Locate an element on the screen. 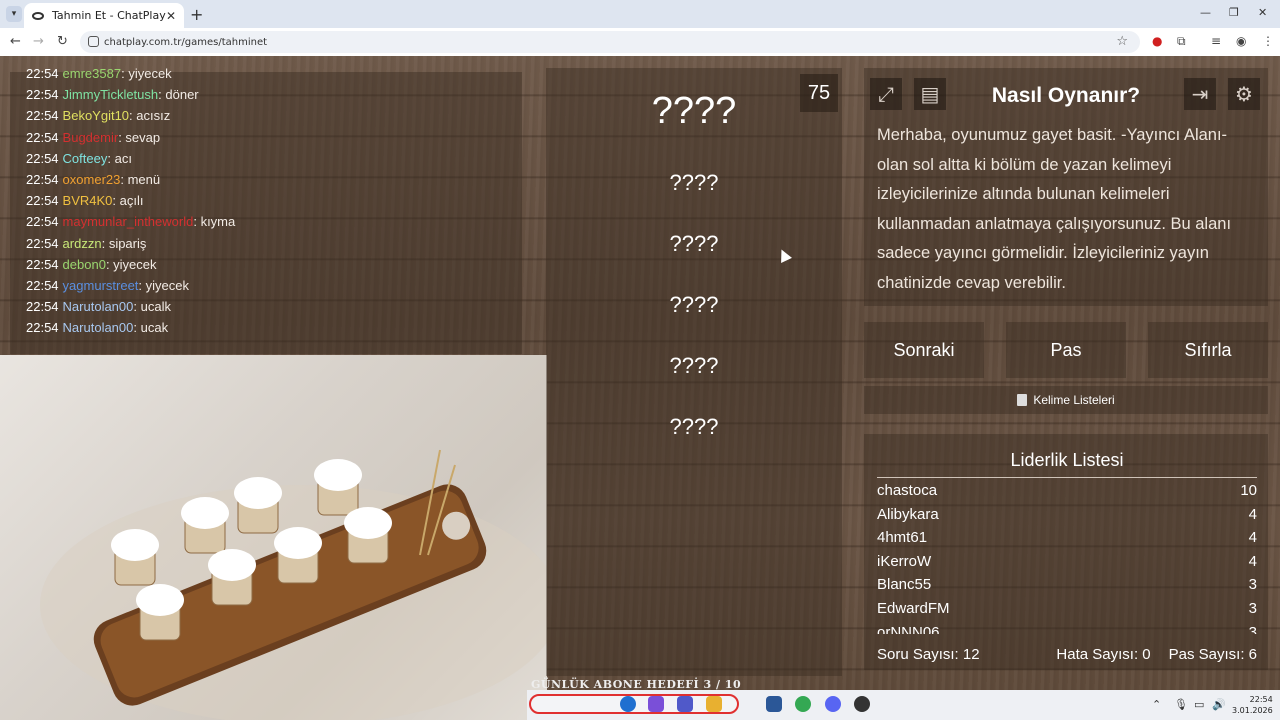 This screenshot has width=1280, height=720. chat-text: sipariş is located at coordinates (127, 243).